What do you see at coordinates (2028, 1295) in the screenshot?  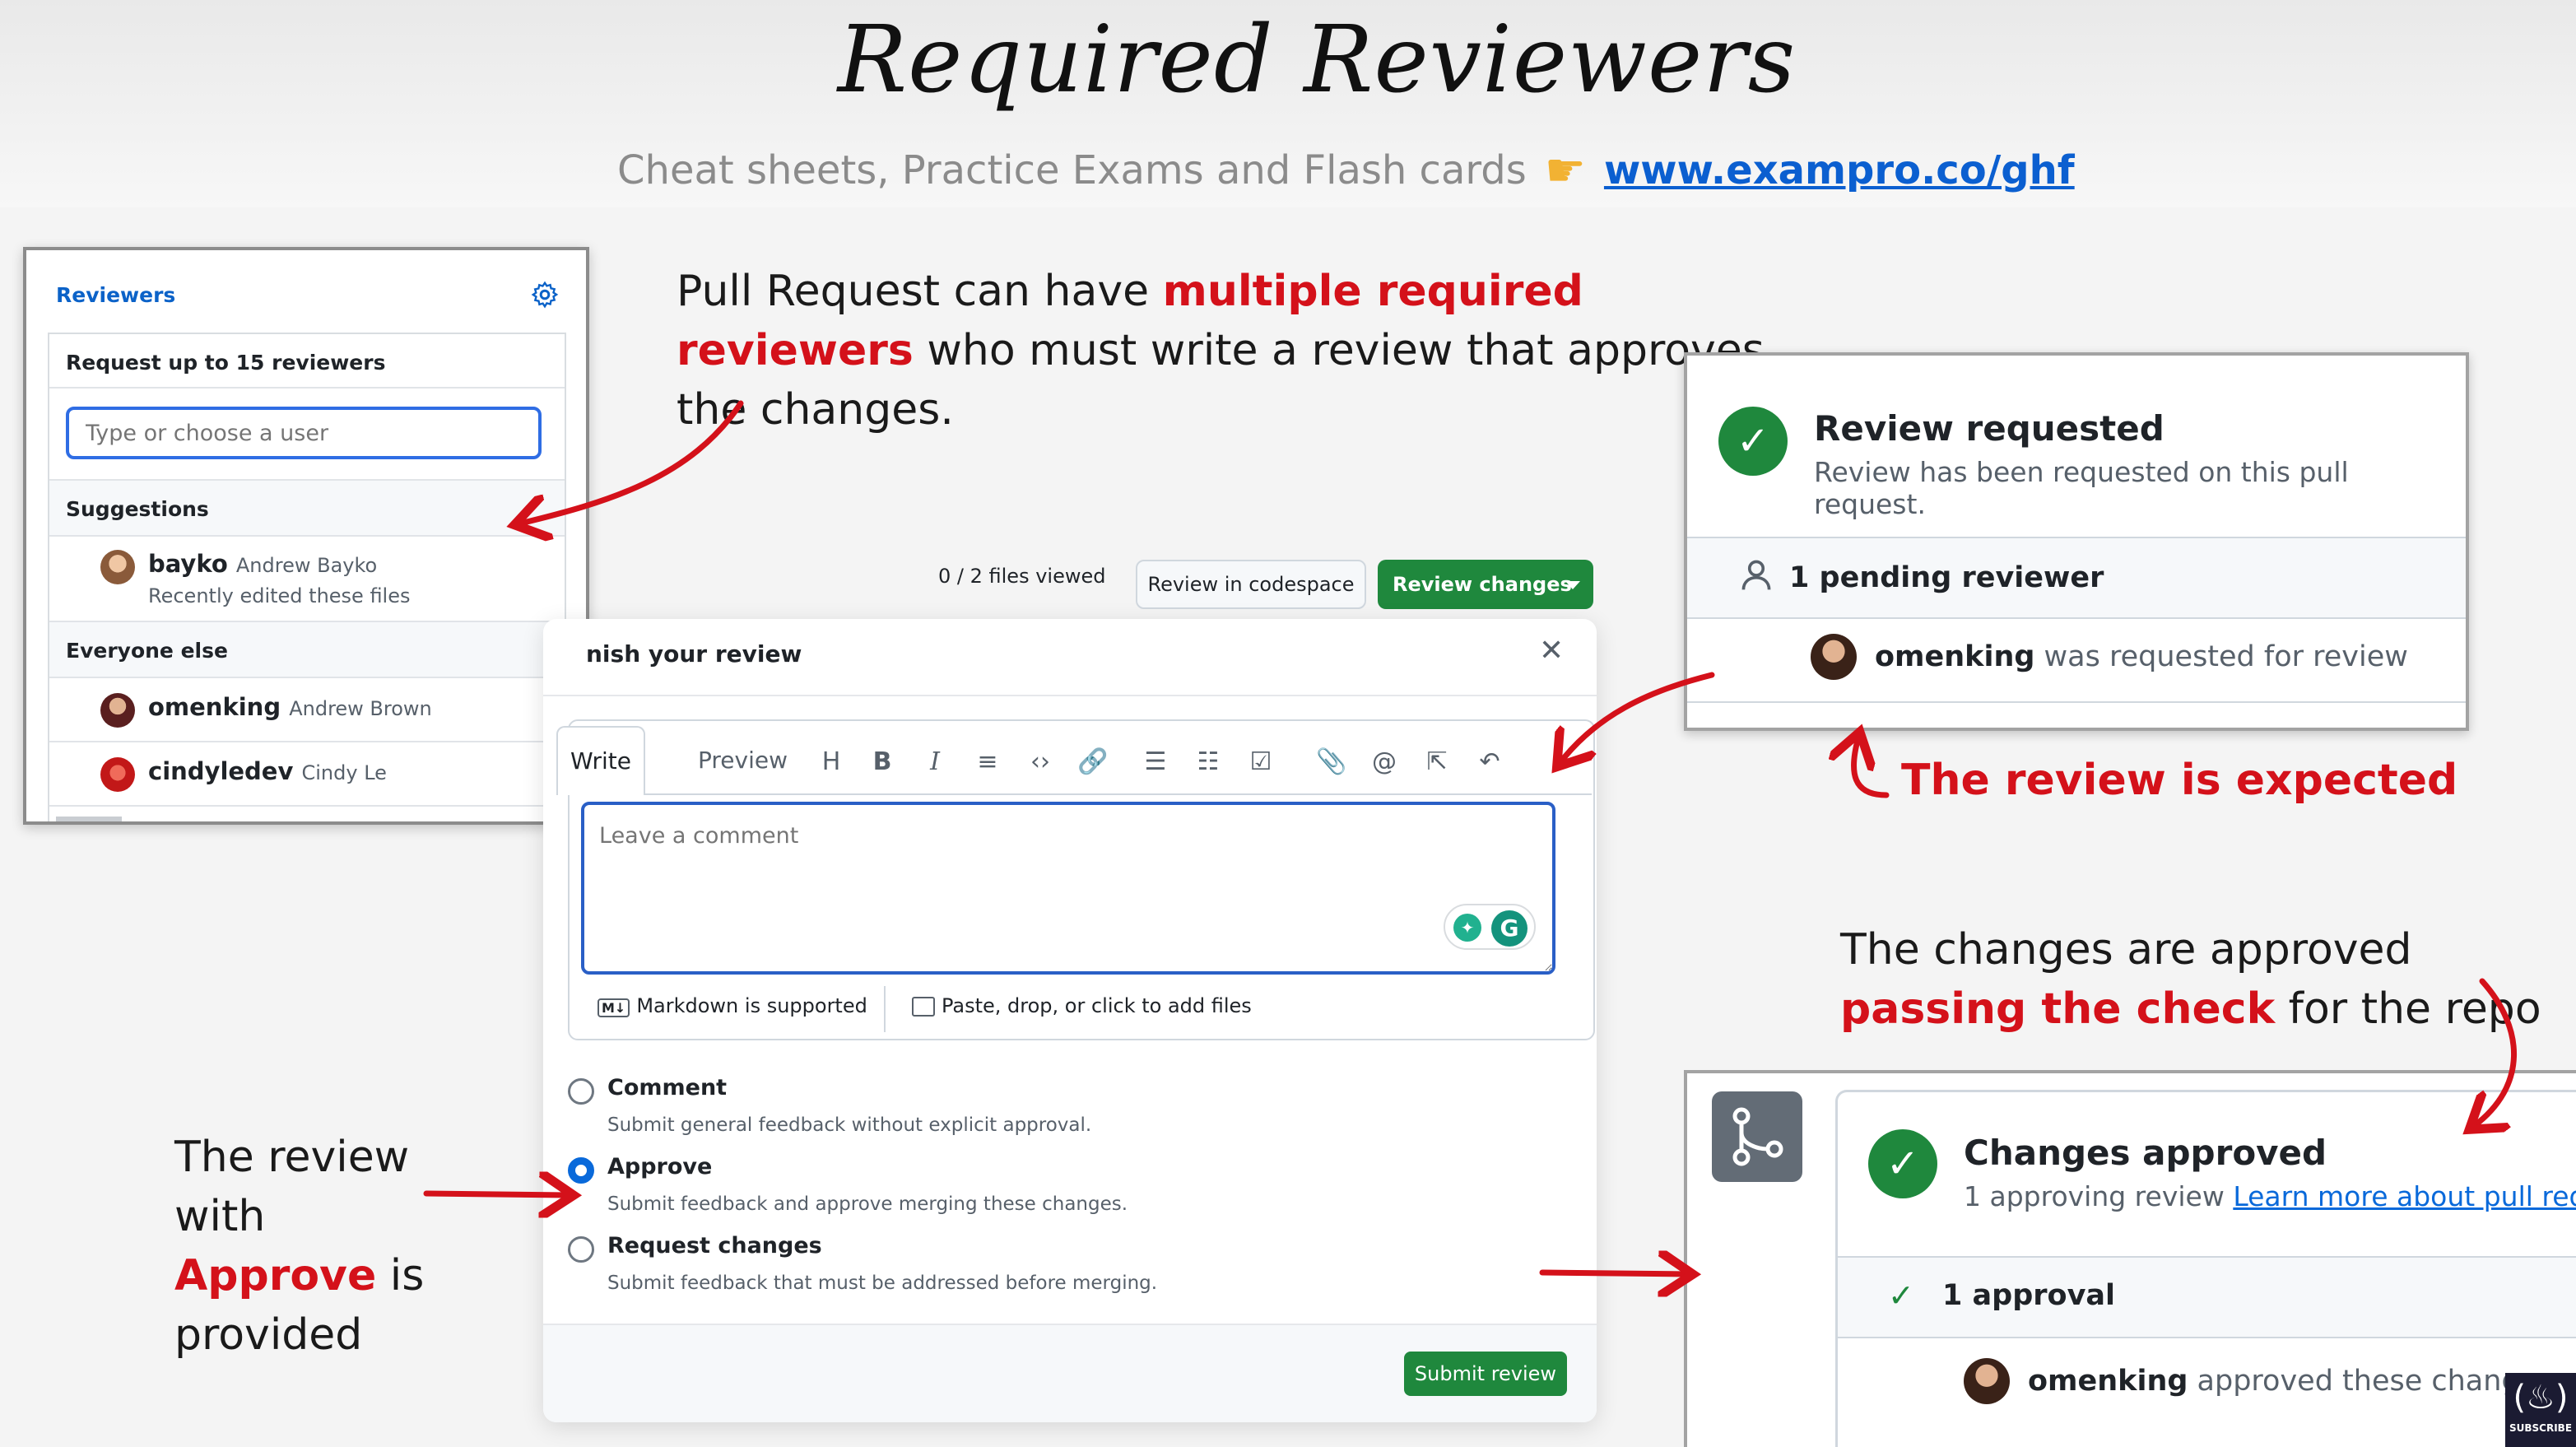 I see `approval-count: 1 approval` at bounding box center [2028, 1295].